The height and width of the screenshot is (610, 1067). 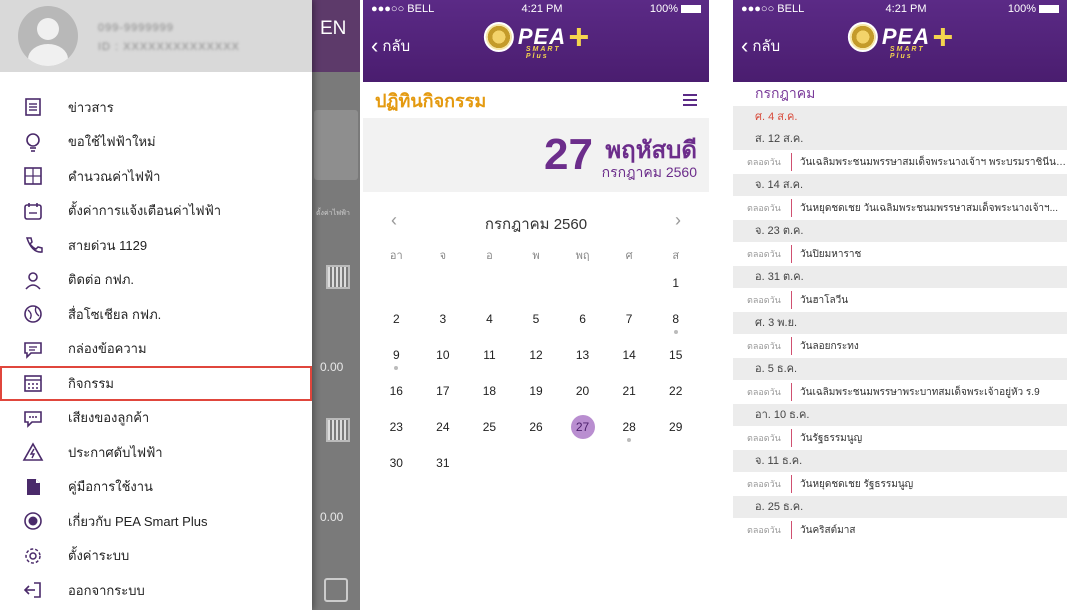 I want to click on drawer-menu-item: สื่อโซเชียล กฟภ., so click(x=156, y=314).